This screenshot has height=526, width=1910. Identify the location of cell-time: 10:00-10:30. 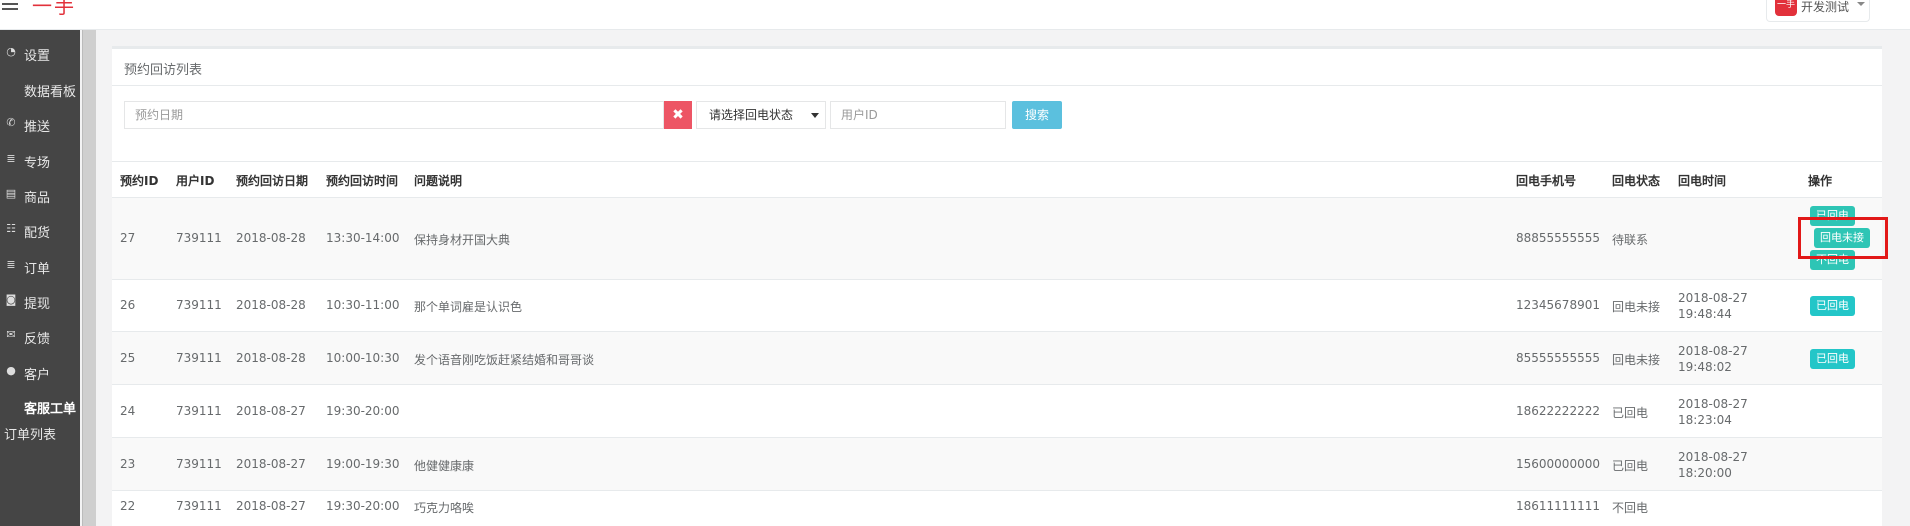
(363, 357).